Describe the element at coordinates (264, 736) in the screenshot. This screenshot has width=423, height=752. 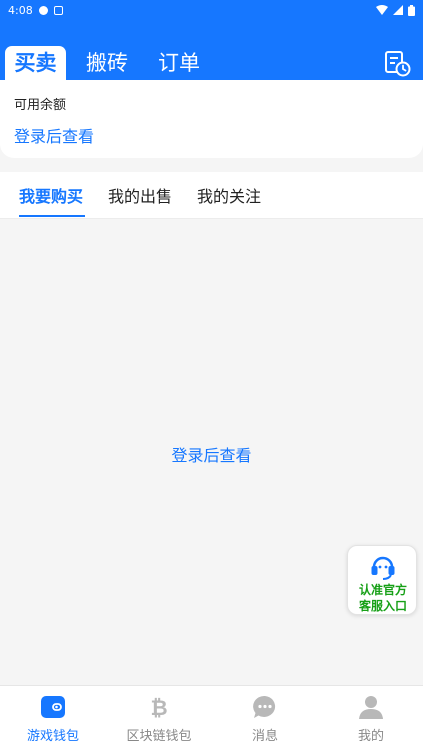
I see `nav-label-messages: 消息` at that location.